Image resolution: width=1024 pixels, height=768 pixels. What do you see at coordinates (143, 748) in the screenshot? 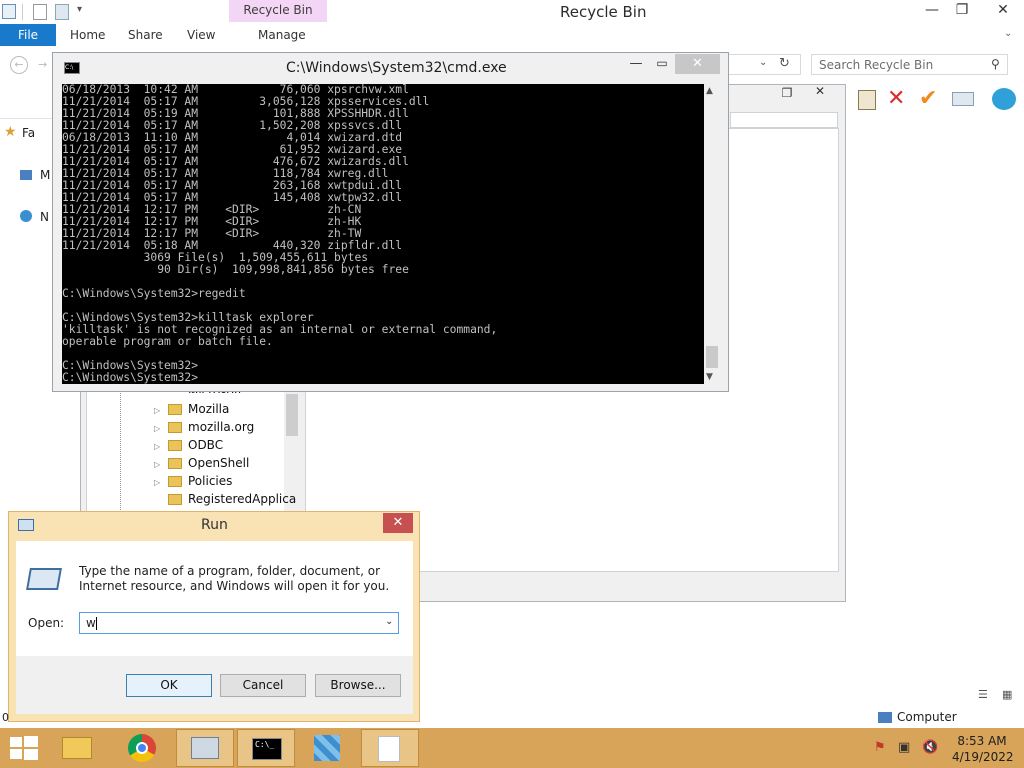
I see `taskbar-chrome` at bounding box center [143, 748].